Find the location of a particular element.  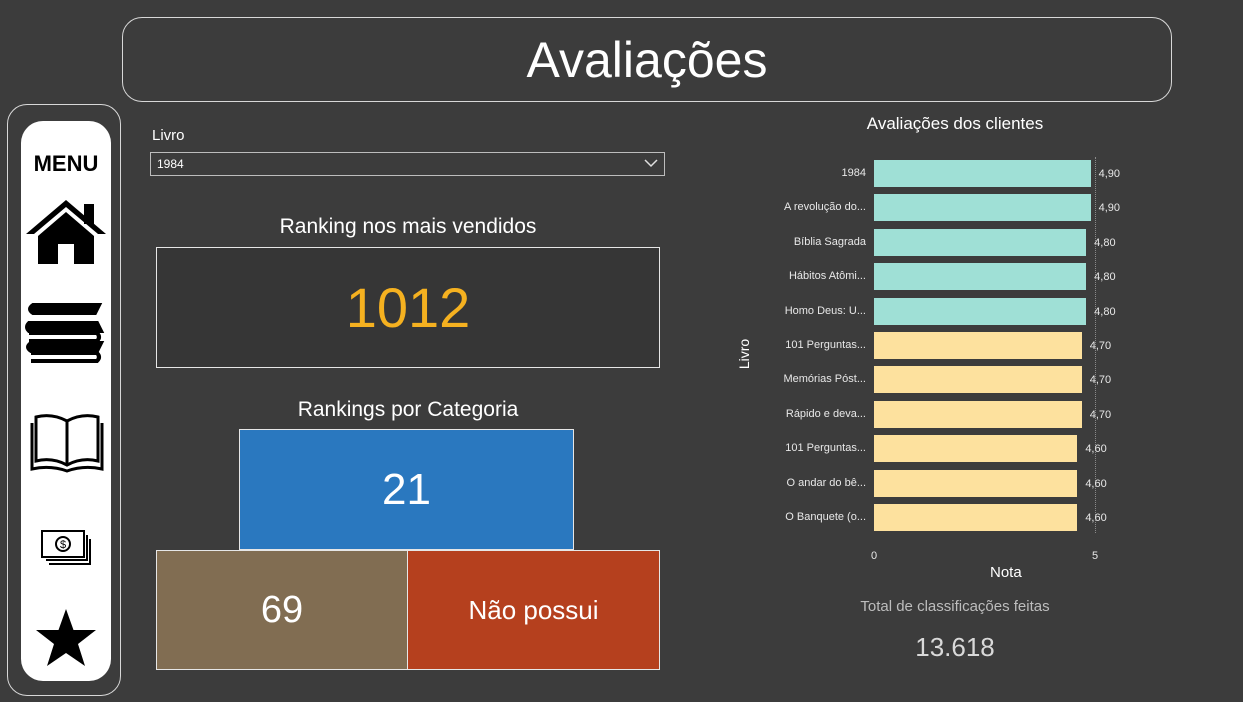

page-title: Avaliações is located at coordinates (647, 59).